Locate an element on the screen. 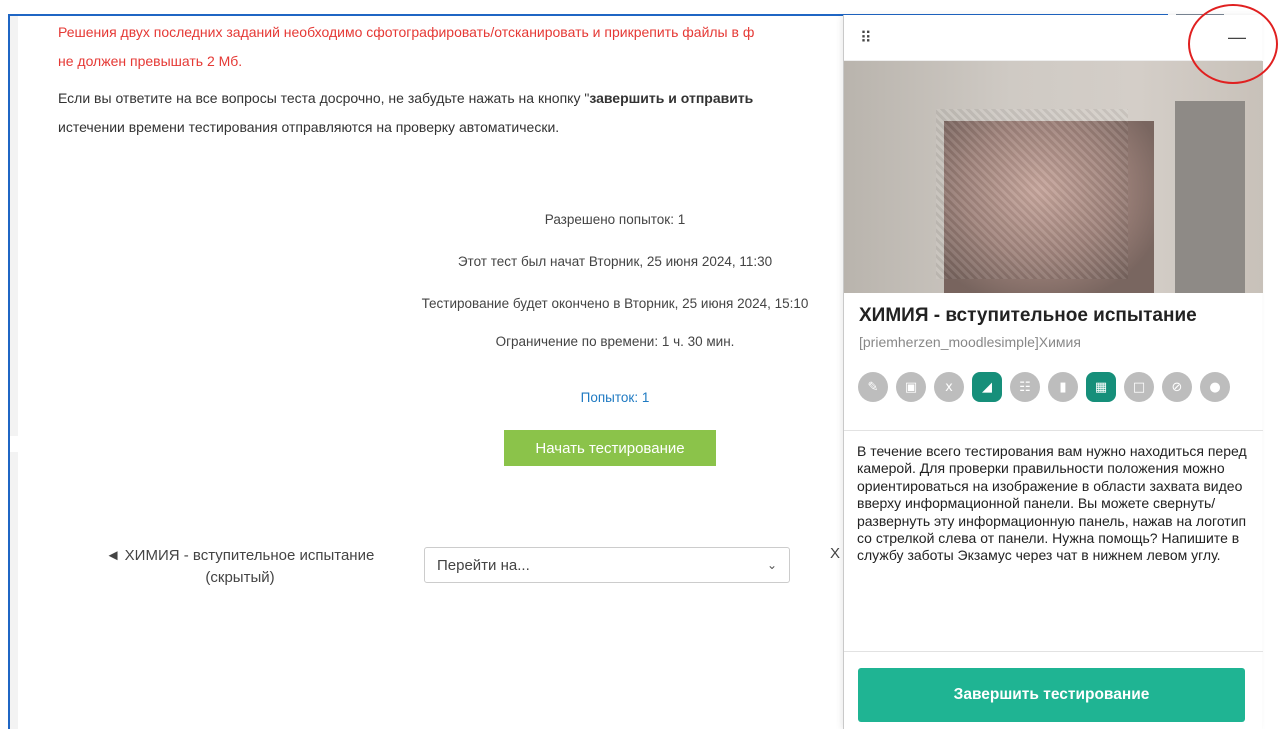  exit-icon: ▮ is located at coordinates (1063, 387).